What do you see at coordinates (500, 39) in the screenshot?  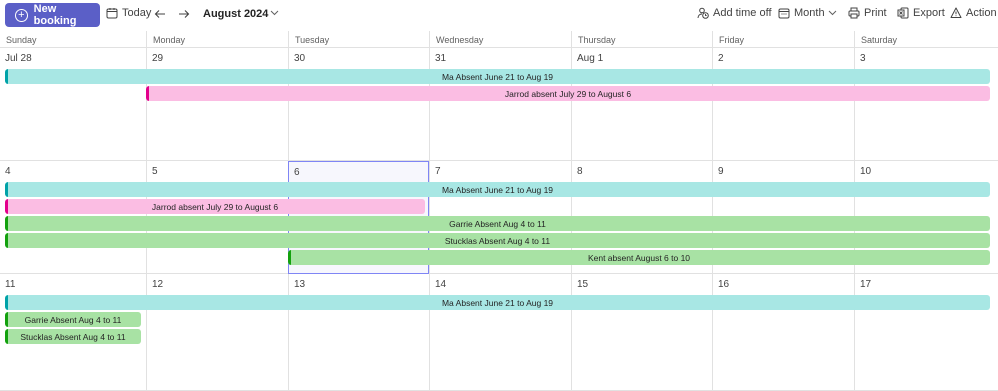 I see `weekday-header: Wednesday` at bounding box center [500, 39].